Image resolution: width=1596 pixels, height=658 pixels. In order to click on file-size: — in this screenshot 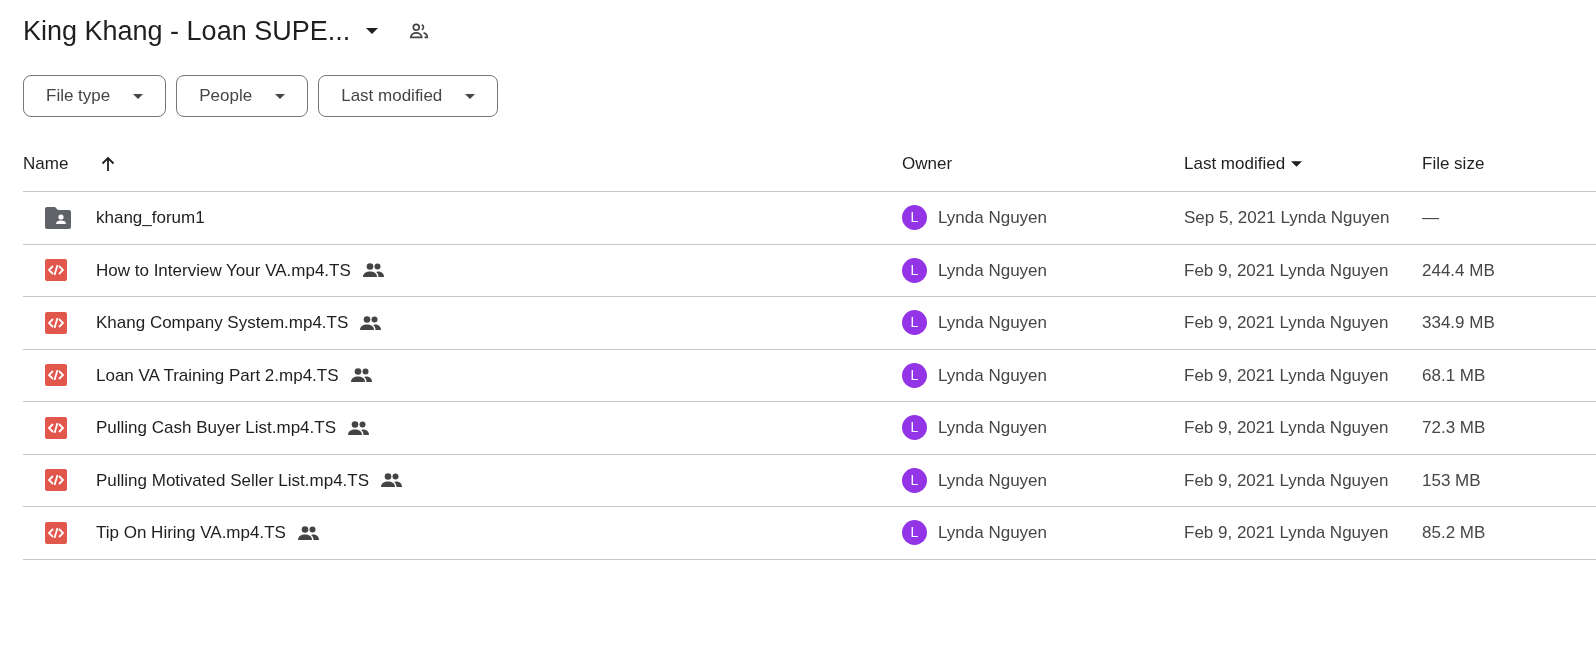, I will do `click(1430, 218)`.